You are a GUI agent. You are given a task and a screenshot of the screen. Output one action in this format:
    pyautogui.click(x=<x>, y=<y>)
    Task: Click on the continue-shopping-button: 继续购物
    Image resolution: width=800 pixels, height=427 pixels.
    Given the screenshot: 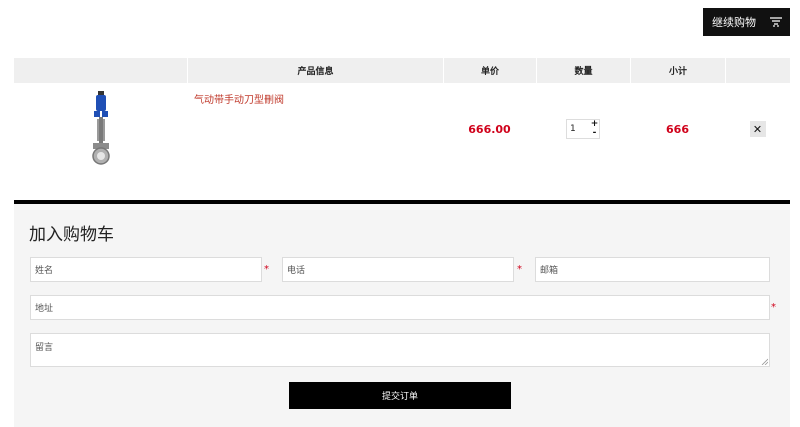 What is the action you would take?
    pyautogui.click(x=746, y=22)
    